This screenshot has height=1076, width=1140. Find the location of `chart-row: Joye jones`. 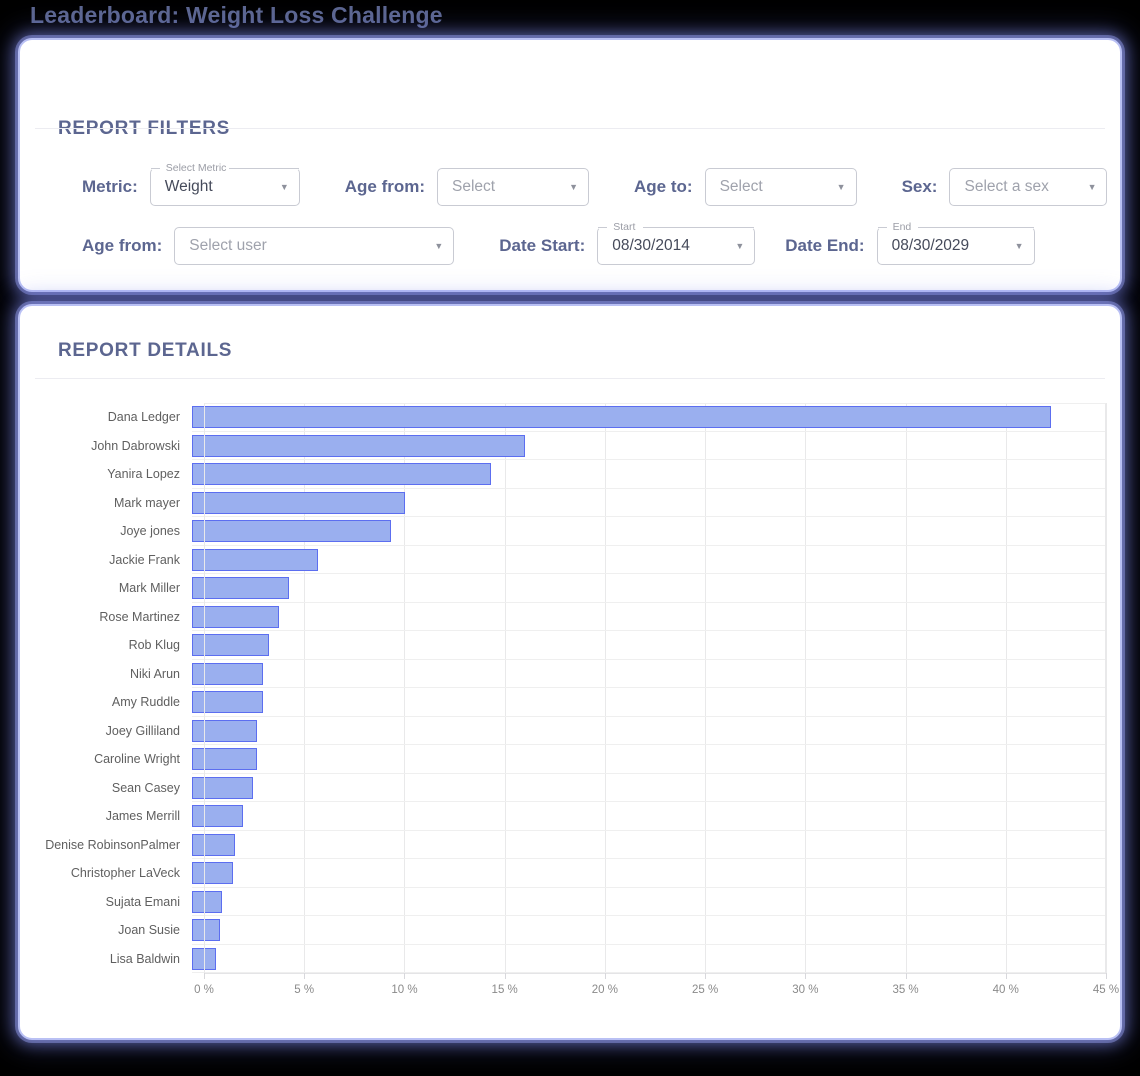

chart-row: Joye jones is located at coordinates (572, 531).